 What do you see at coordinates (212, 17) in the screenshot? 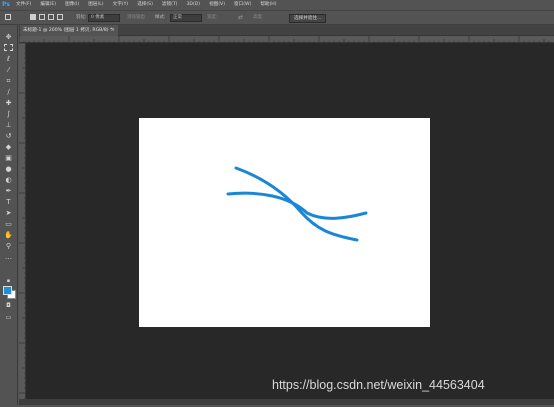
I see `width-label: 宽度:` at bounding box center [212, 17].